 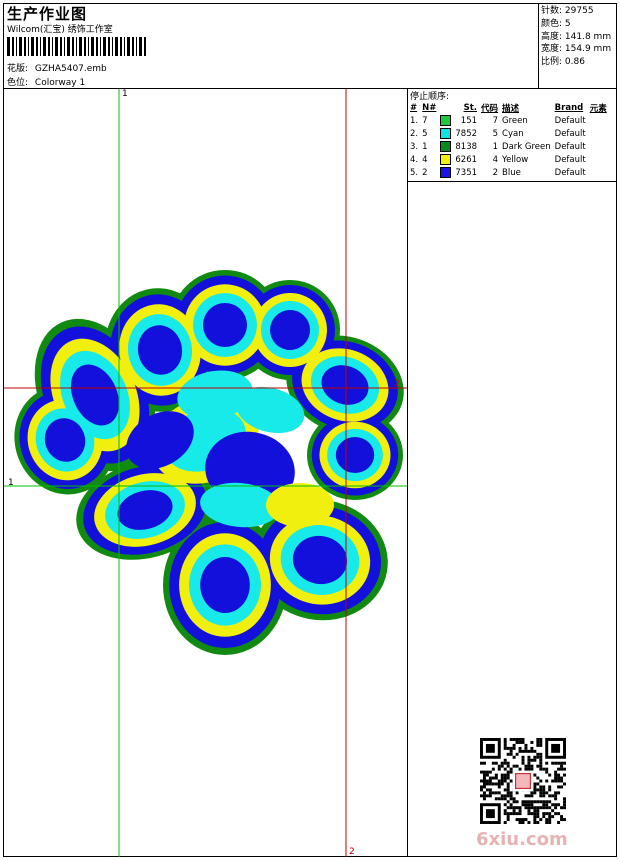 I want to click on watermark-logo: 6xiu.com, so click(x=522, y=839).